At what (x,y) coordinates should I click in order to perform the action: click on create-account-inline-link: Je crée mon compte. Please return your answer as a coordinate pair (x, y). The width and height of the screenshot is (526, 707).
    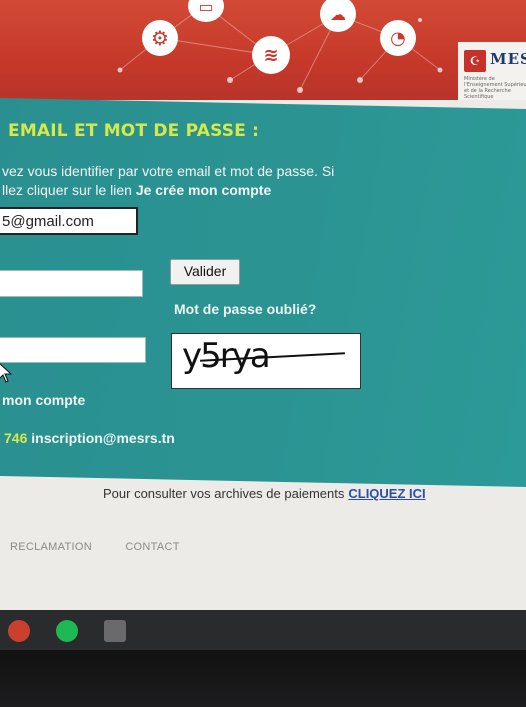
    Looking at the image, I should click on (203, 190).